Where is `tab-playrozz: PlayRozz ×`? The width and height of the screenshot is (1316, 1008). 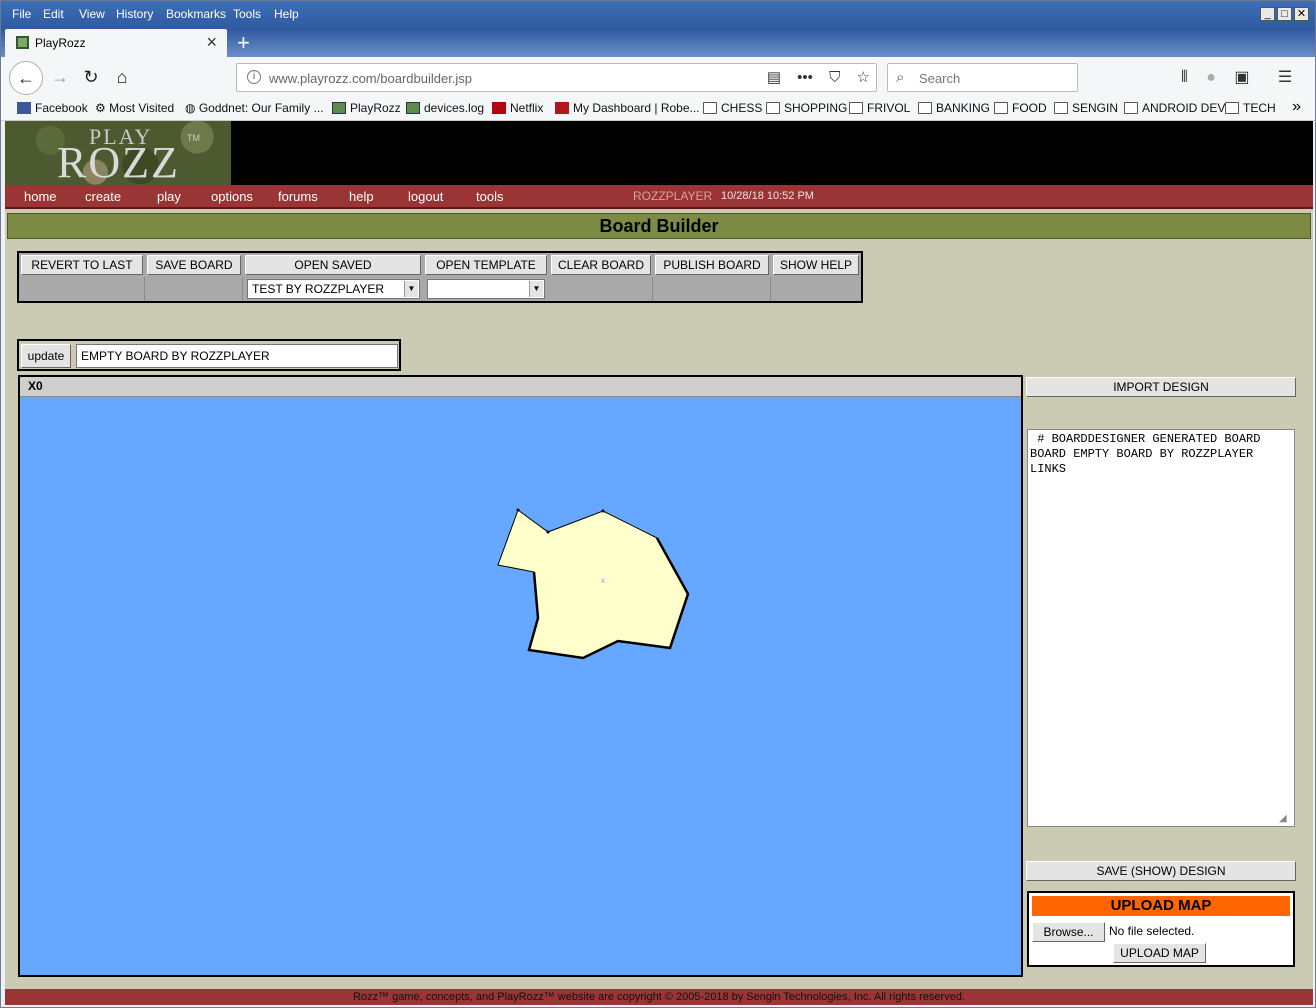
tab-playrozz: PlayRozz × is located at coordinates (116, 43).